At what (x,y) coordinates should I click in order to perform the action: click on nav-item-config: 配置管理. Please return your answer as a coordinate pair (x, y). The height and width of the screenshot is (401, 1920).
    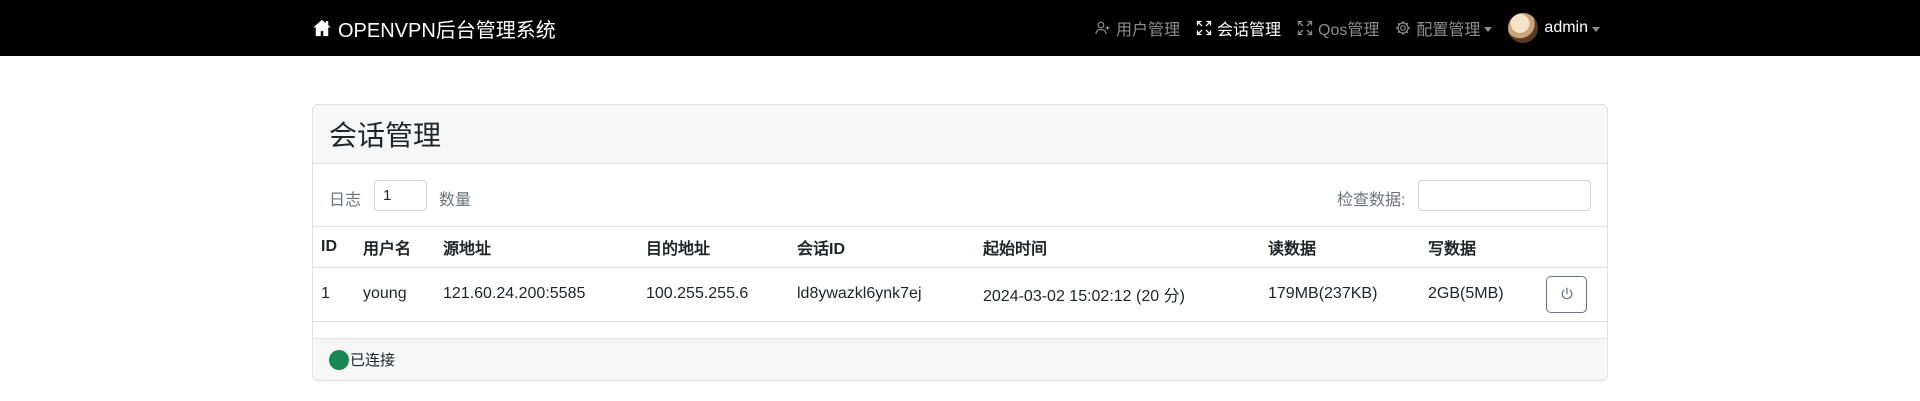
    Looking at the image, I should click on (1443, 28).